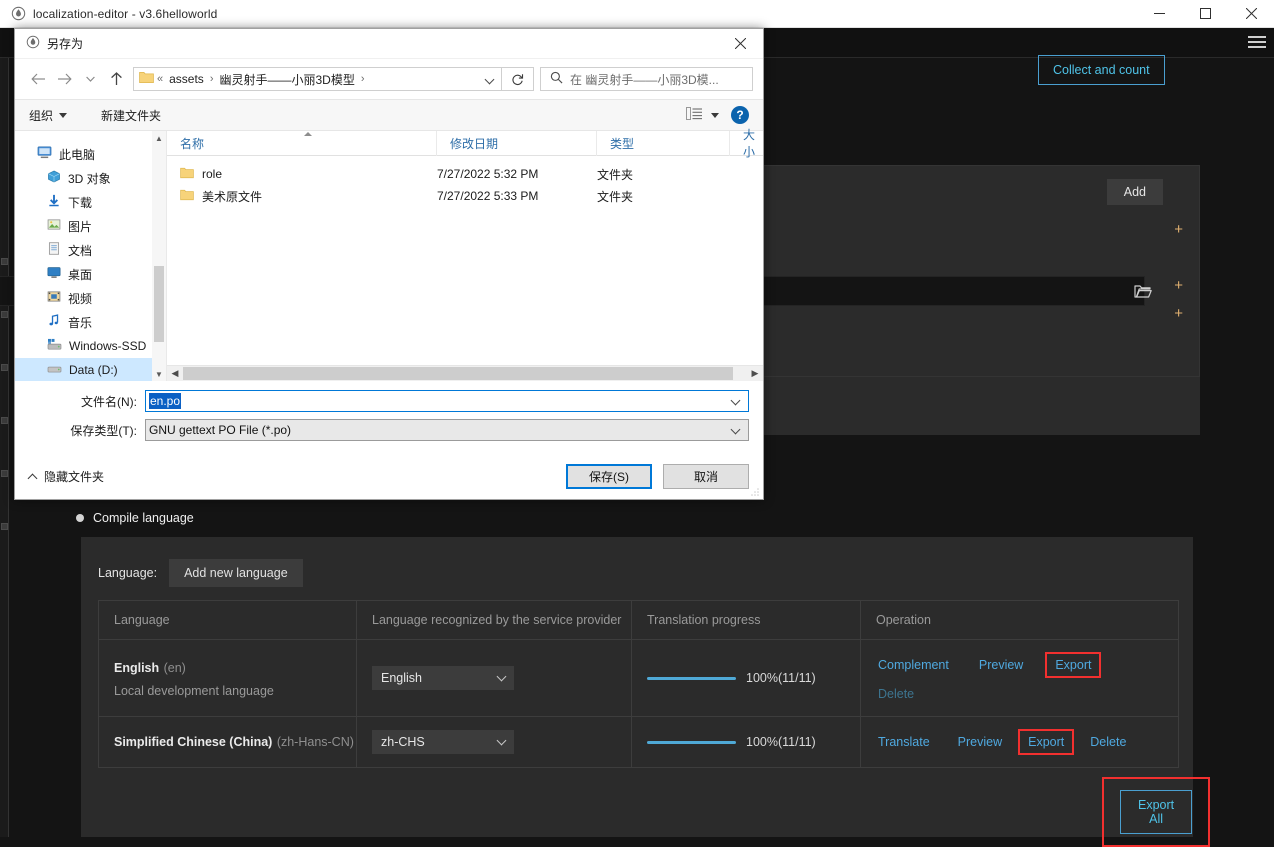 The image size is (1274, 847). I want to click on file-list-pane: 名称 修改日期 类型 大小 role 7/27/2022 5:32 PM 文件夹, so click(465, 256).